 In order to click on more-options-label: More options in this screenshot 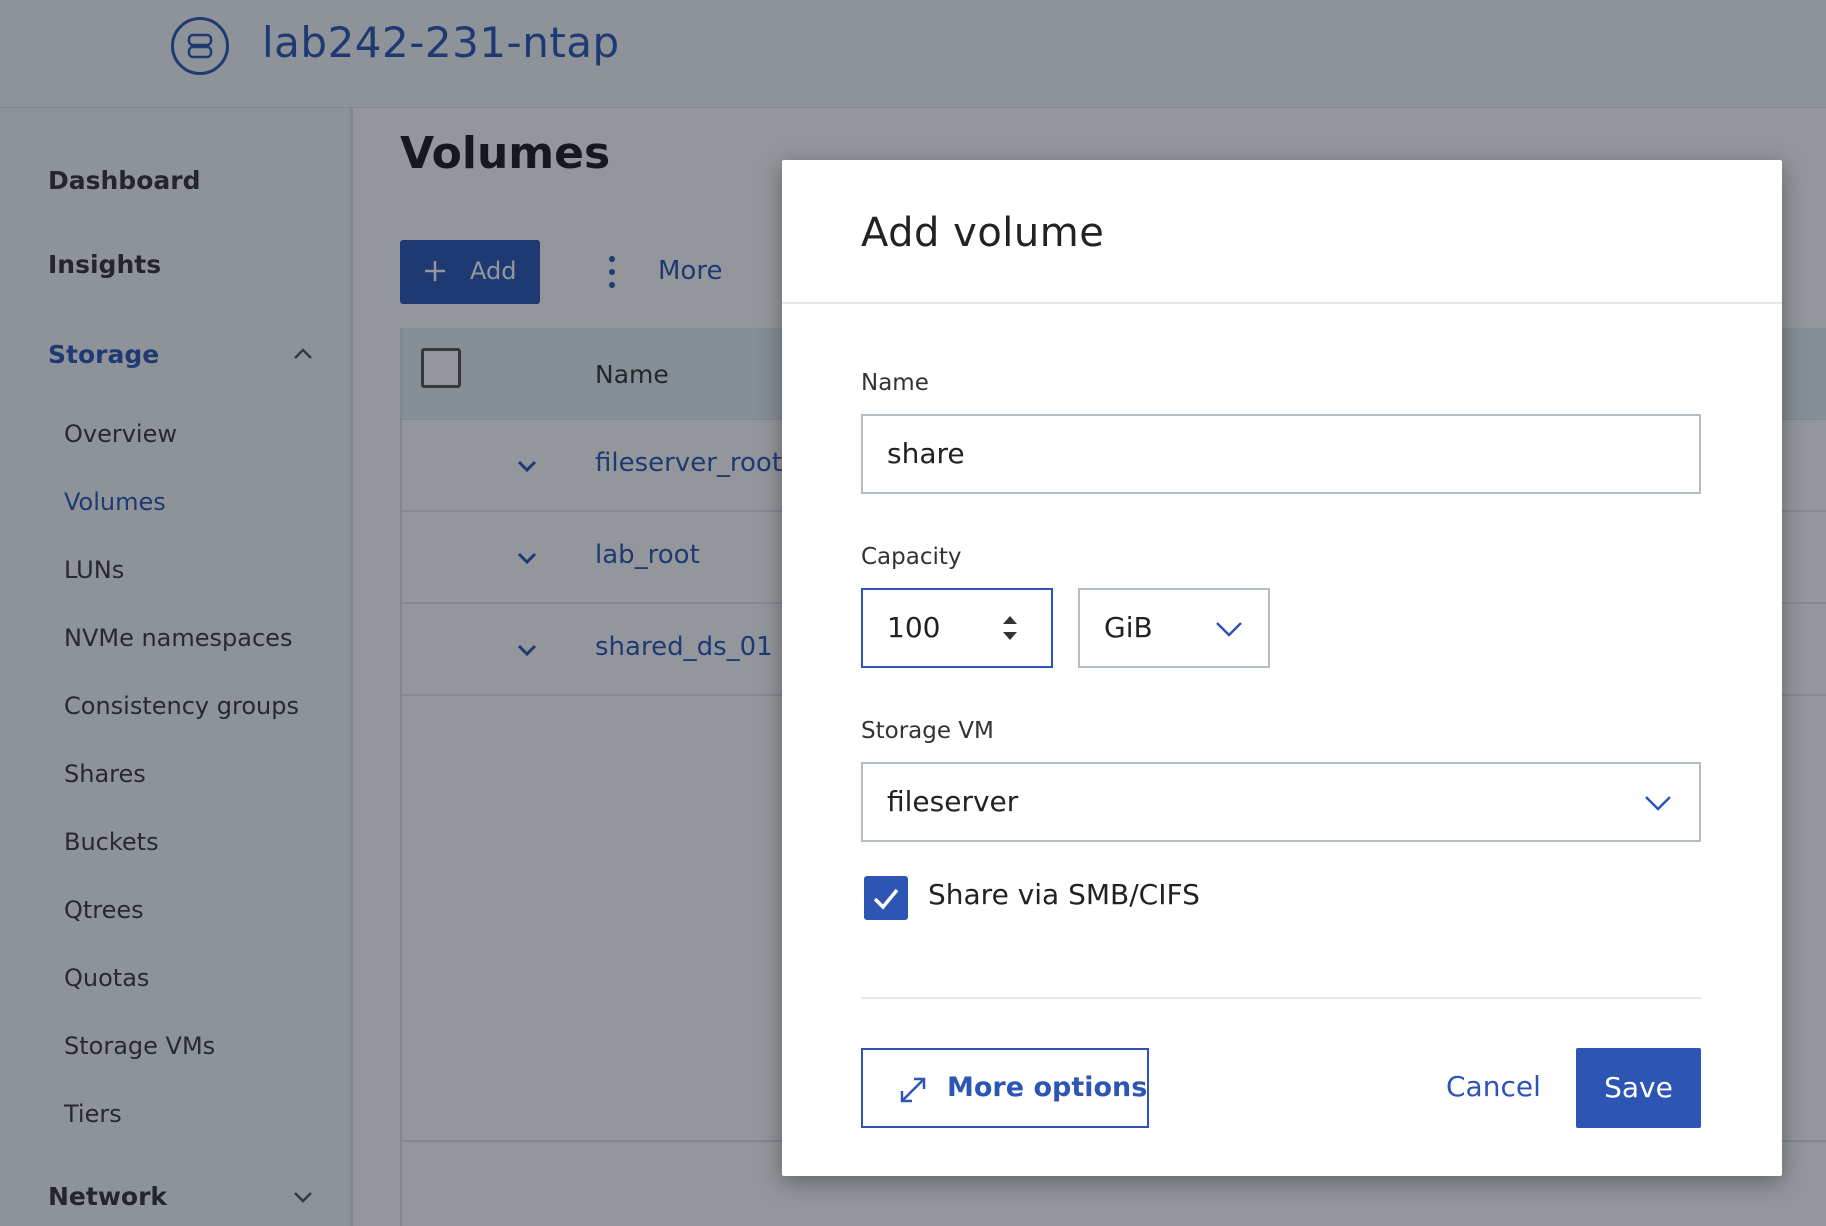, I will do `click(1047, 1087)`.